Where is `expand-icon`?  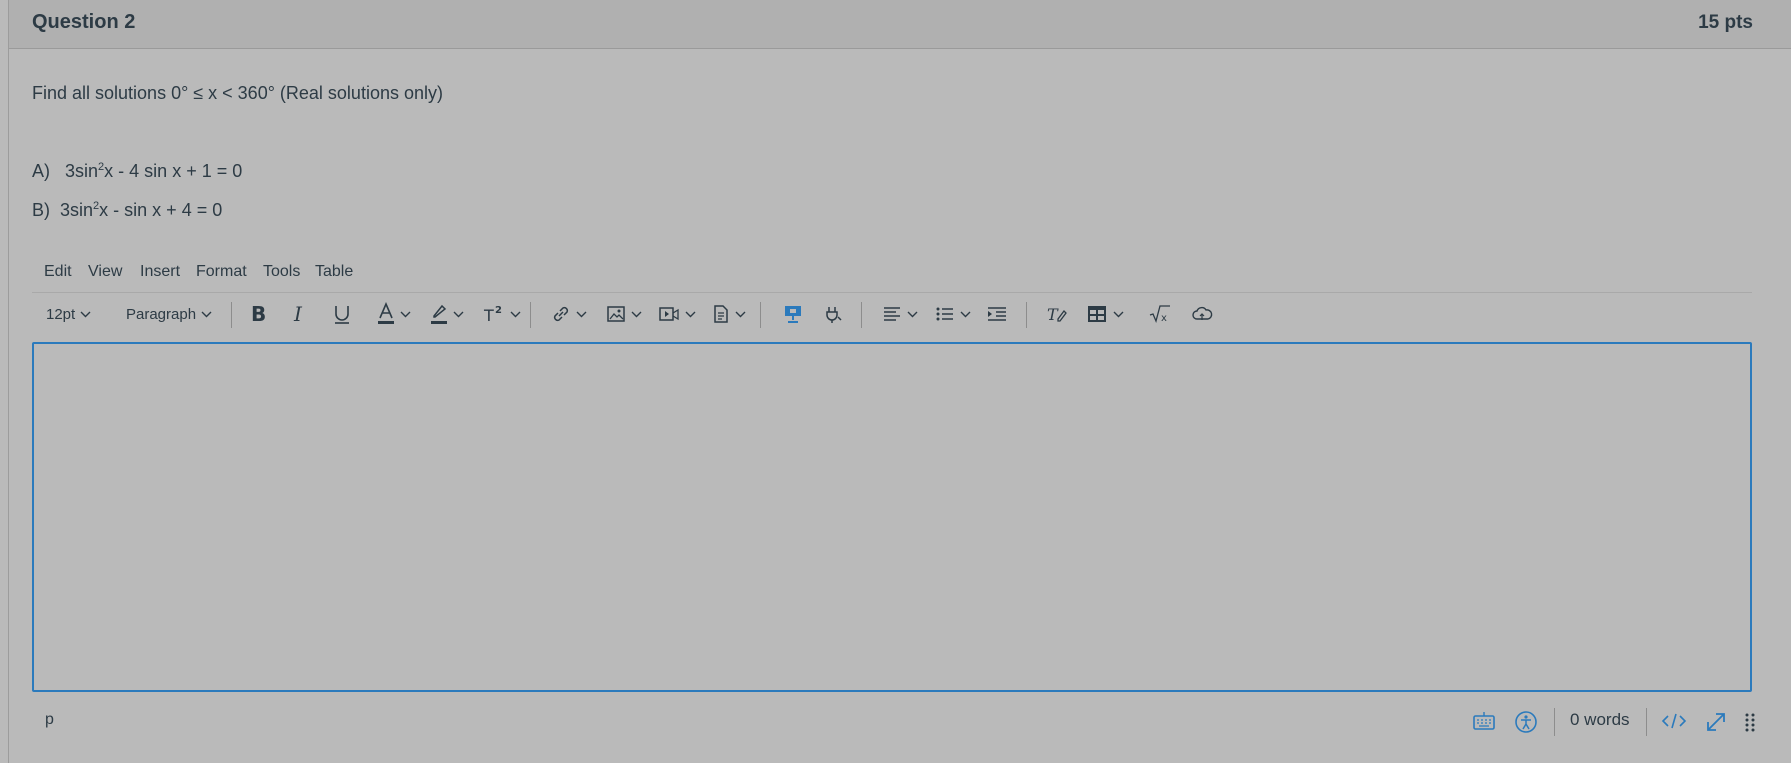 expand-icon is located at coordinates (1716, 722).